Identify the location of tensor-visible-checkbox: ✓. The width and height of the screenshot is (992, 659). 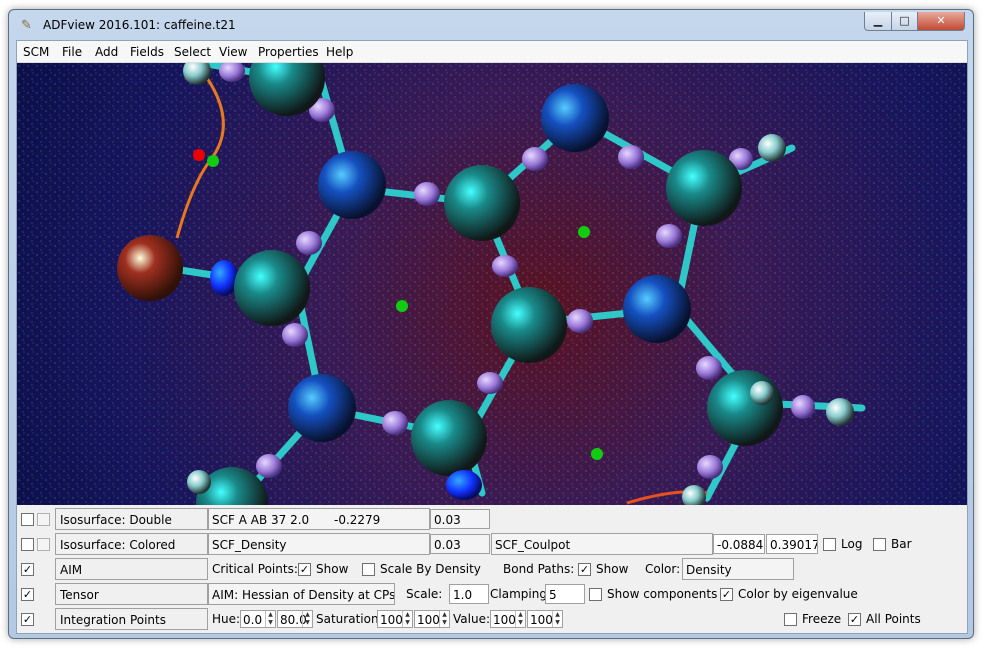
(27, 594).